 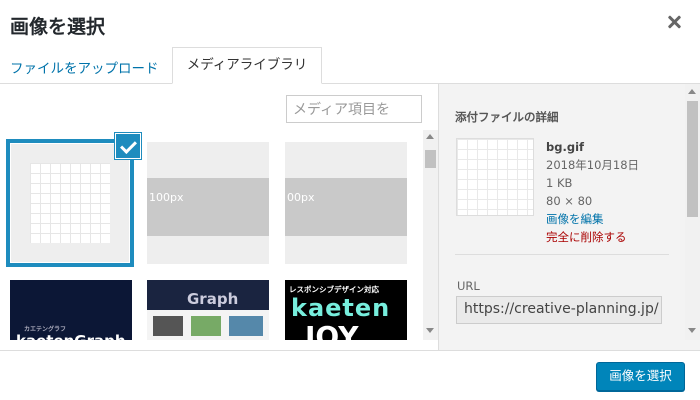 What do you see at coordinates (559, 310) in the screenshot?
I see `url-field: https://creative-planning.jp/` at bounding box center [559, 310].